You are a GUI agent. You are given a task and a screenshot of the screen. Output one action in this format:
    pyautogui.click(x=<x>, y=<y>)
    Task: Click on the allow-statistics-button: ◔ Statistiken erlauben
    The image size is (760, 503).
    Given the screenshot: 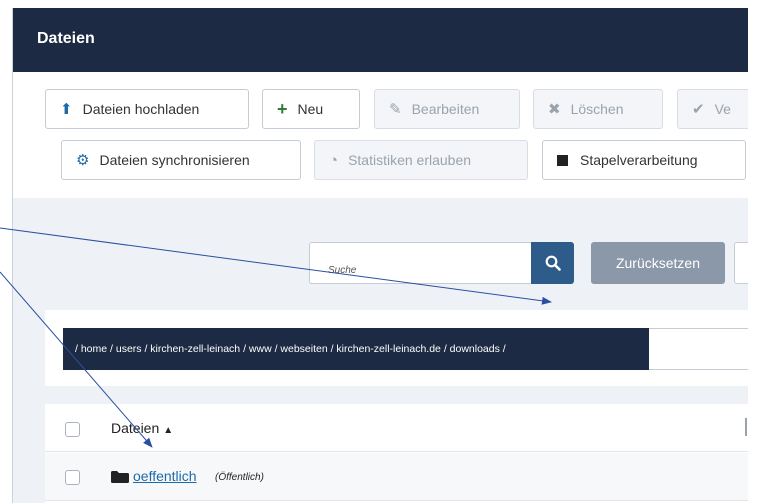 What is the action you would take?
    pyautogui.click(x=421, y=160)
    